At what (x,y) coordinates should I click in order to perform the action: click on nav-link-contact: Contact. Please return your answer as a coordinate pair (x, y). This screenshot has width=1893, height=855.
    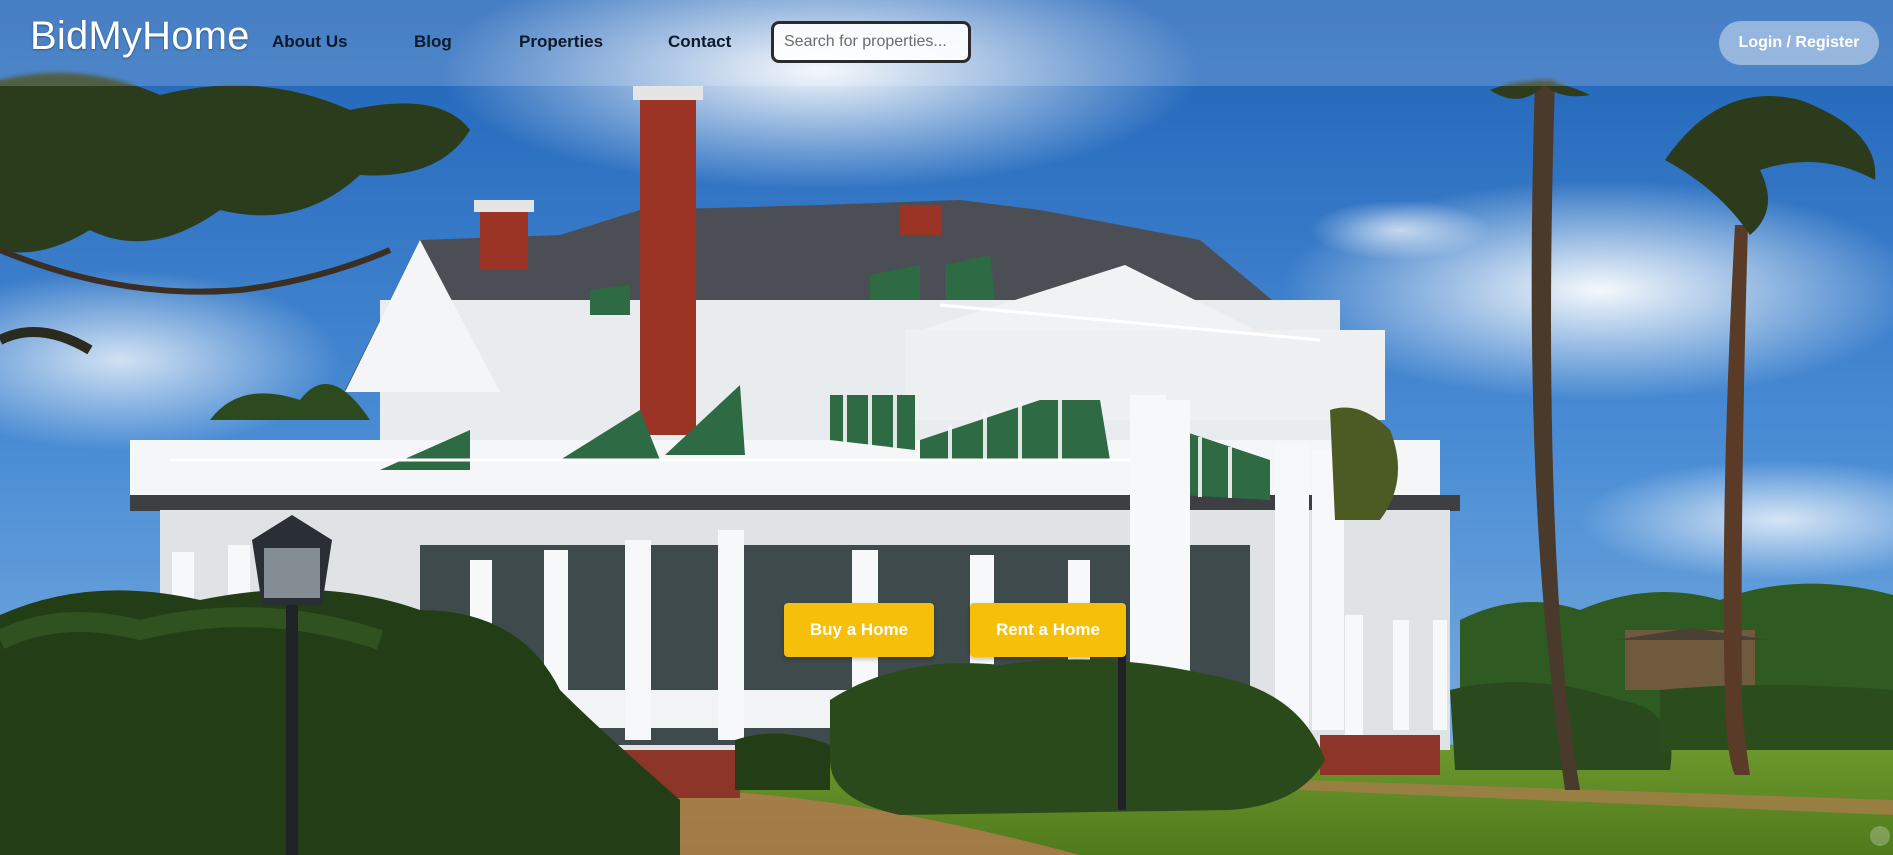
    Looking at the image, I should click on (699, 42).